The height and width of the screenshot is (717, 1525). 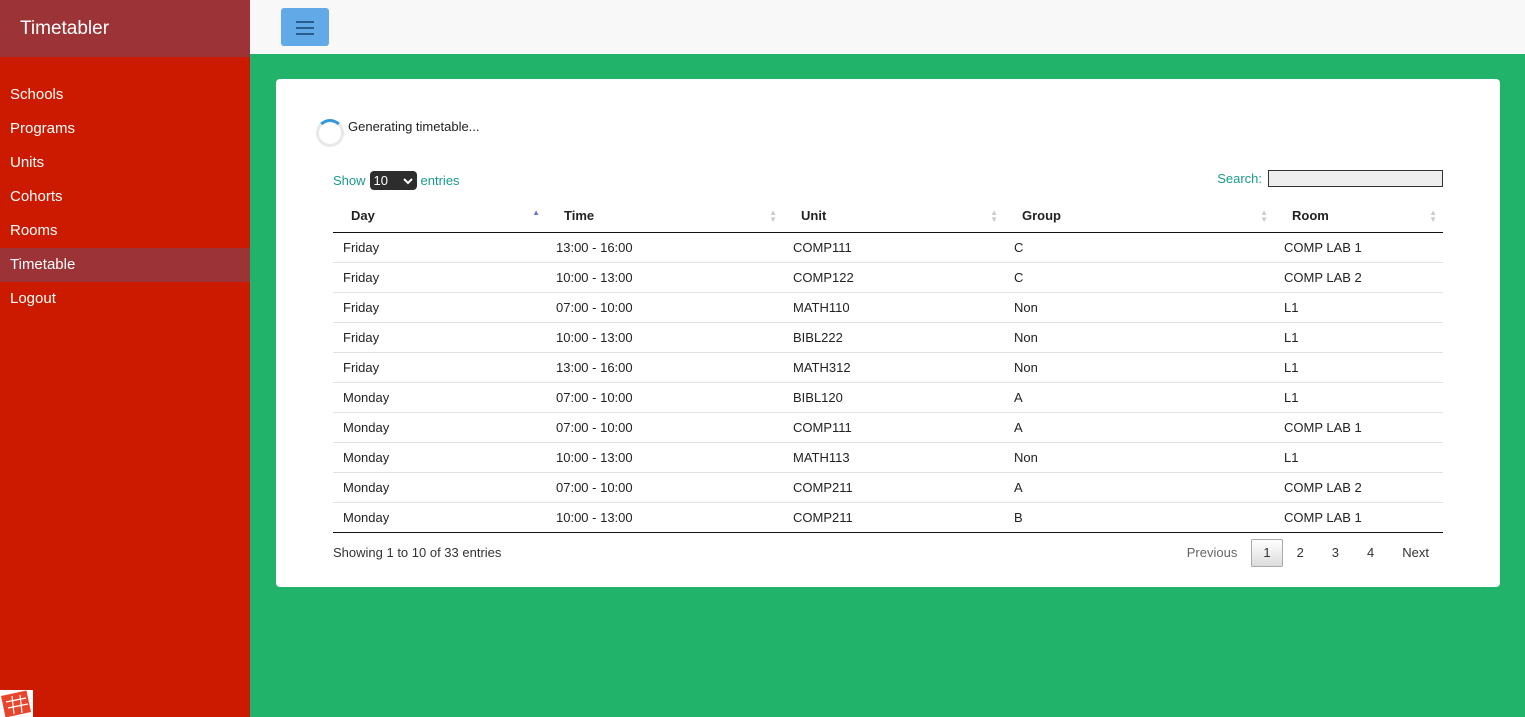 I want to click on page-button-4: 4, so click(x=1370, y=553).